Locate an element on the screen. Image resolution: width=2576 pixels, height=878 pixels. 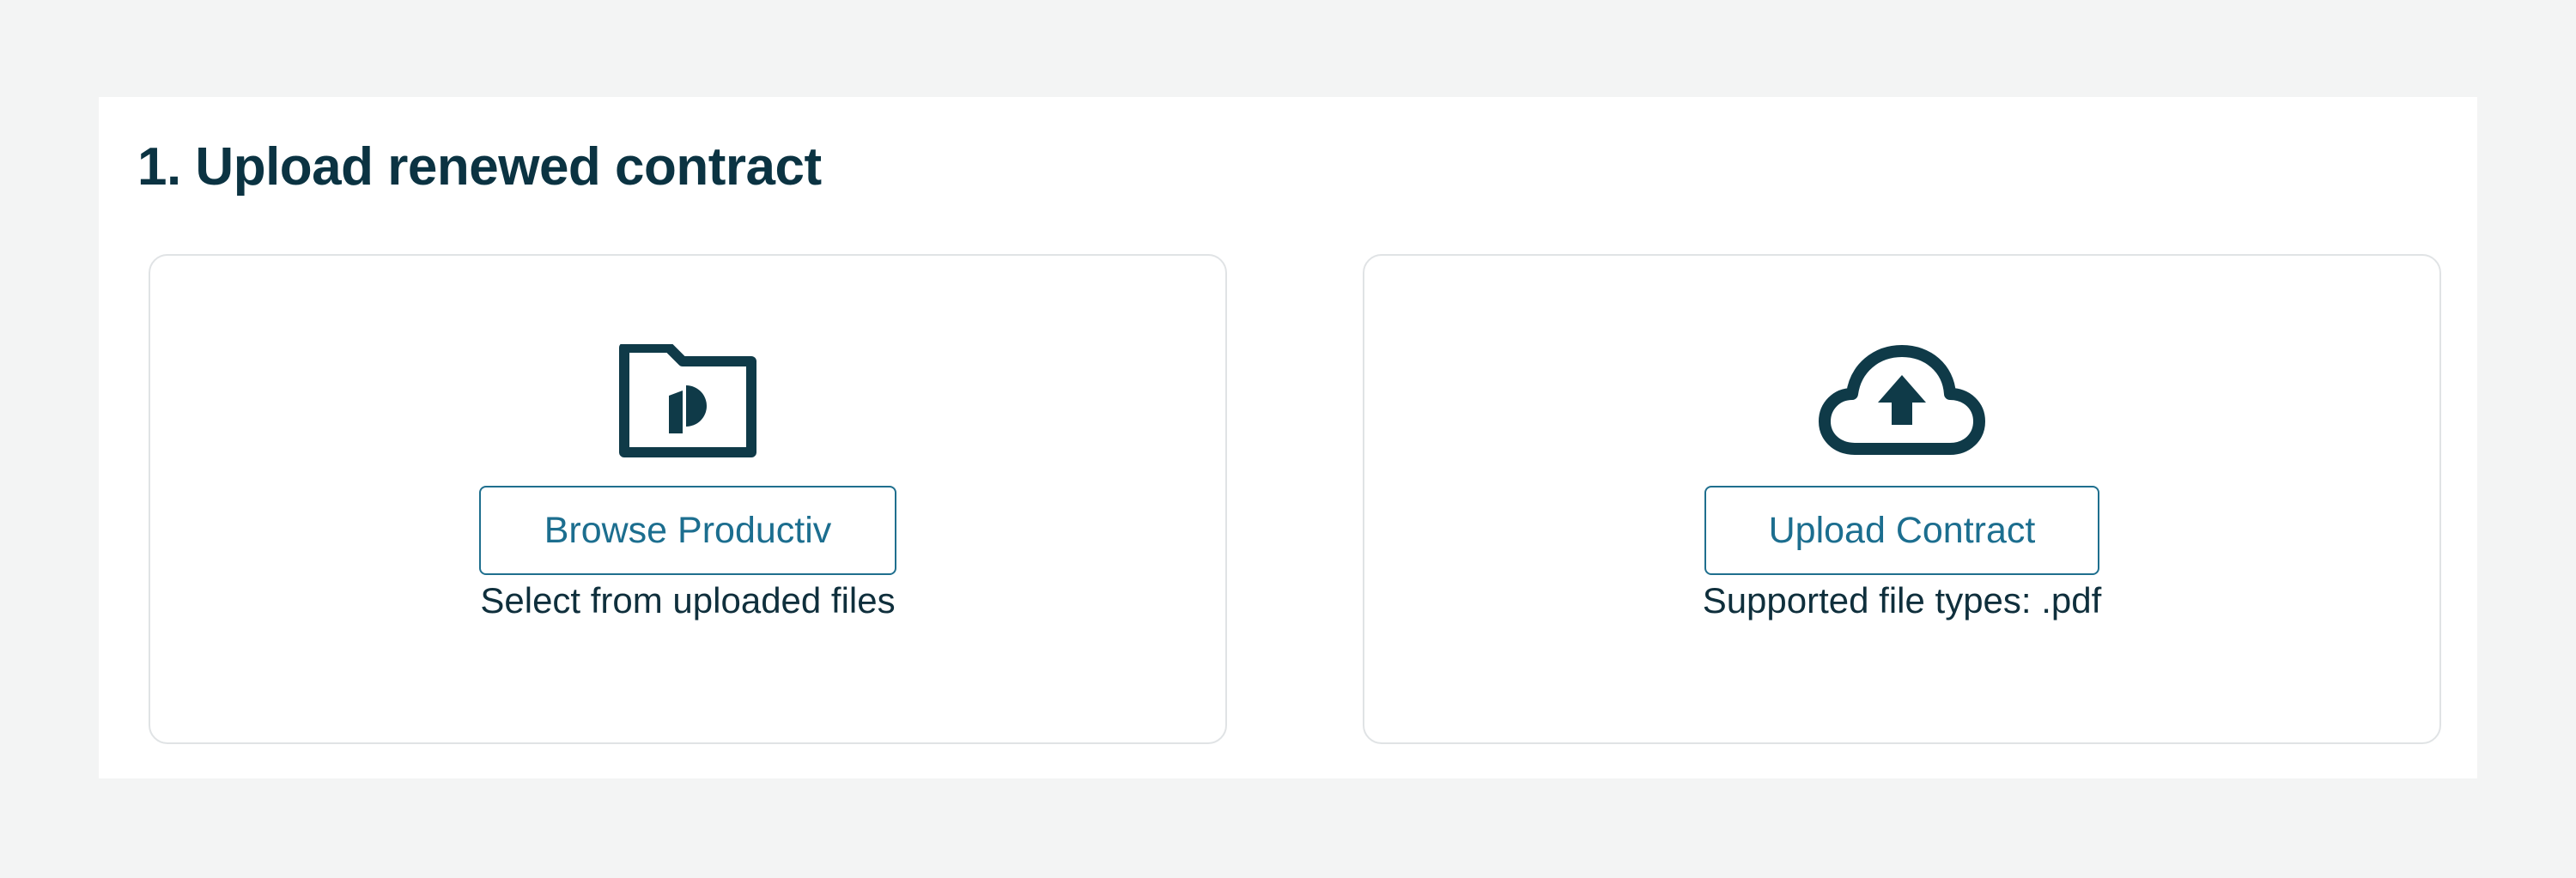
browse-caption: Select from uploaded files is located at coordinates (688, 600).